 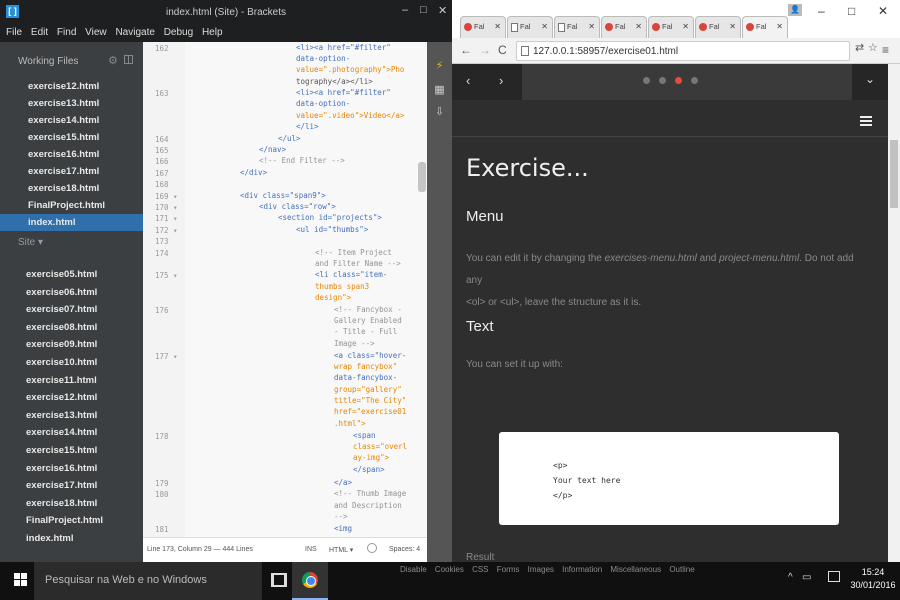 I want to click on slider-next-icon: ›, so click(x=501, y=80).